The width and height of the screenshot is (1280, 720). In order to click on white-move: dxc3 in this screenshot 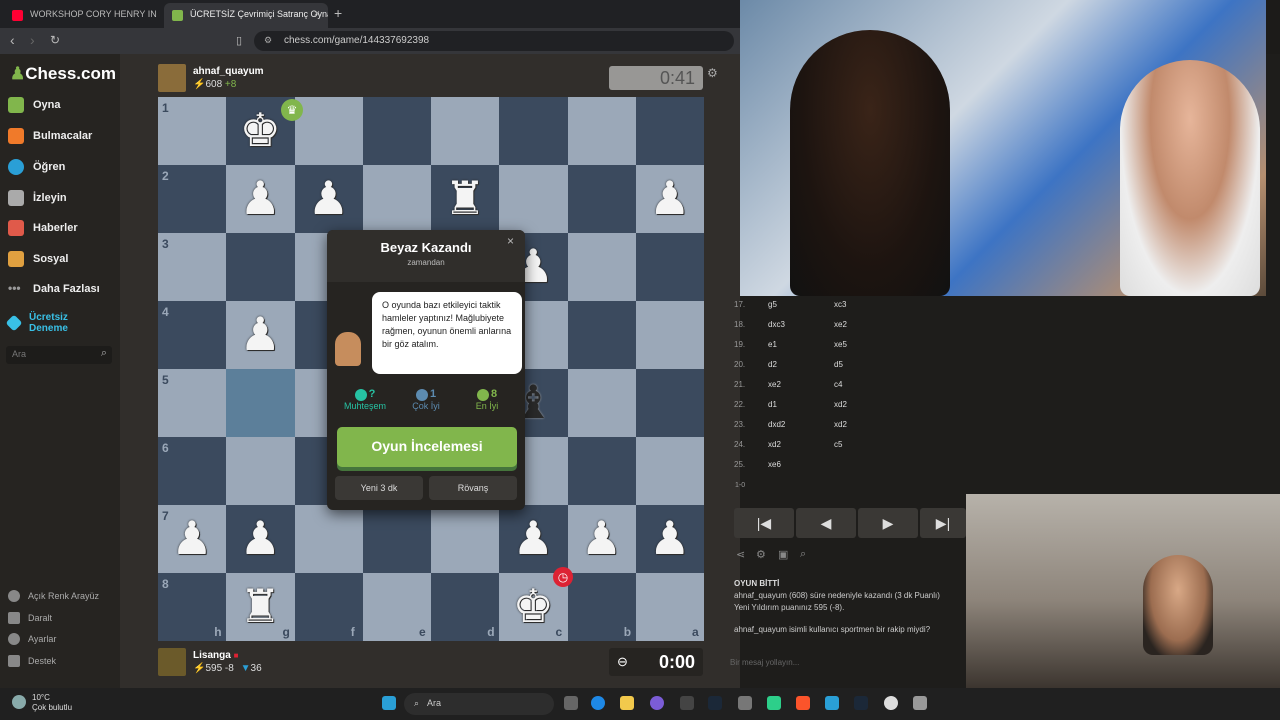, I will do `click(776, 324)`.